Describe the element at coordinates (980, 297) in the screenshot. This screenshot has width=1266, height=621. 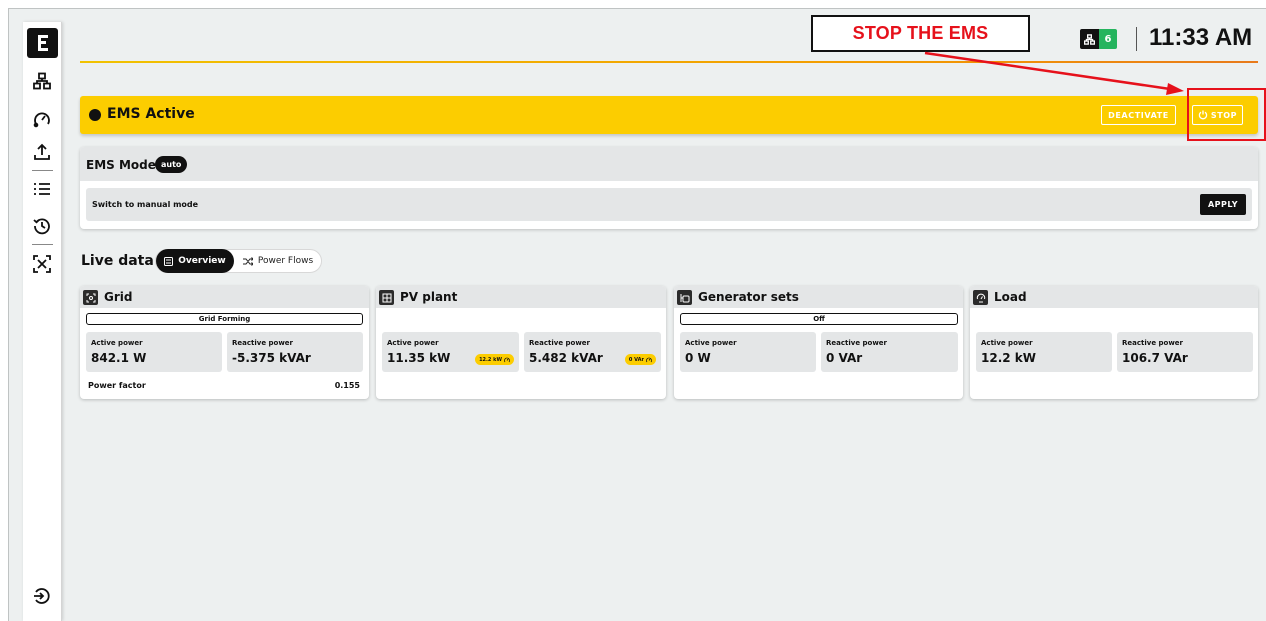
I see `load-icon` at that location.